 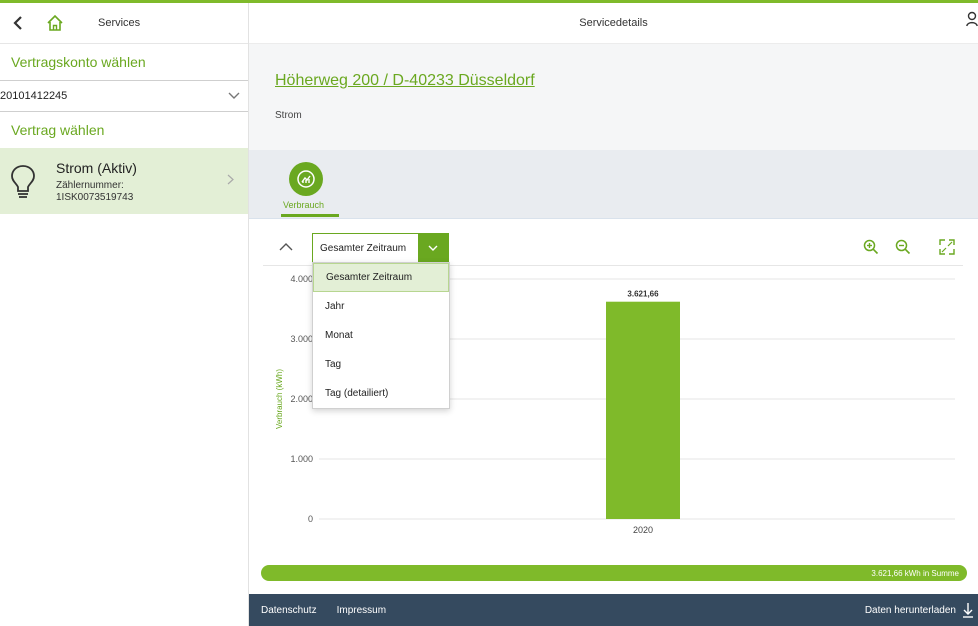 What do you see at coordinates (304, 205) in the screenshot?
I see `tab-consumption-label: Verbrauch` at bounding box center [304, 205].